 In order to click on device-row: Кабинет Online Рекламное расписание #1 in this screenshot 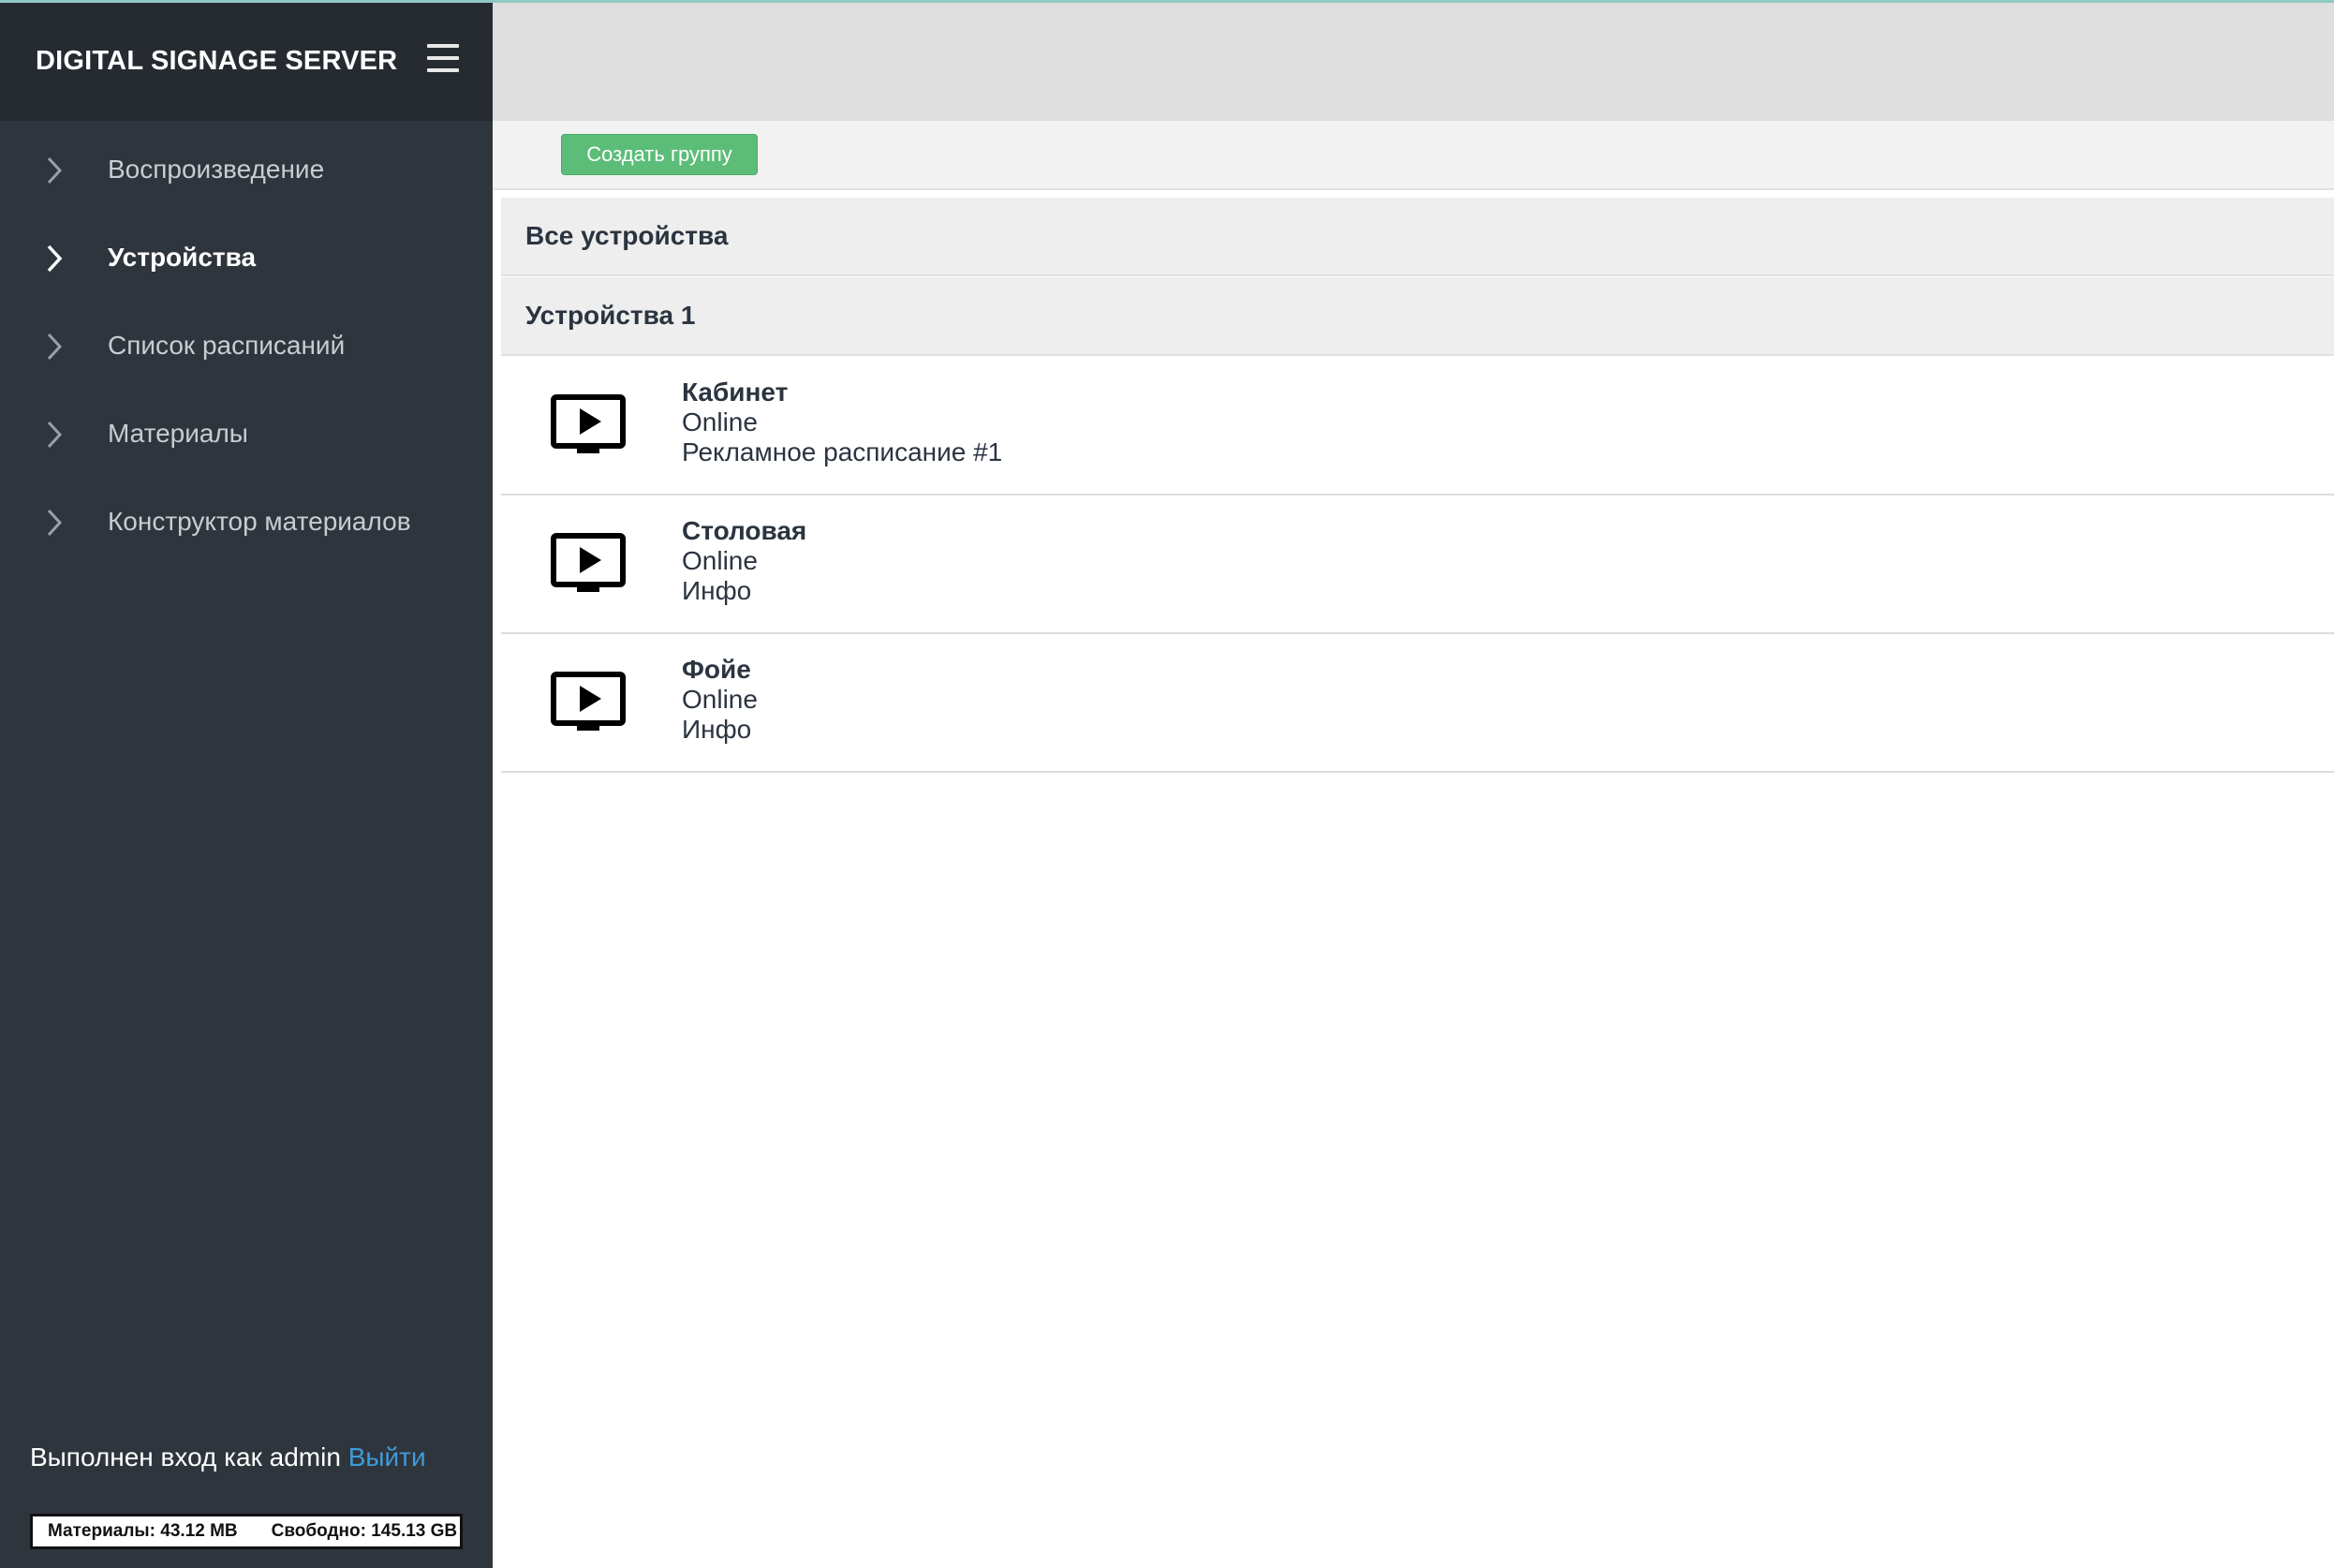, I will do `click(1417, 426)`.